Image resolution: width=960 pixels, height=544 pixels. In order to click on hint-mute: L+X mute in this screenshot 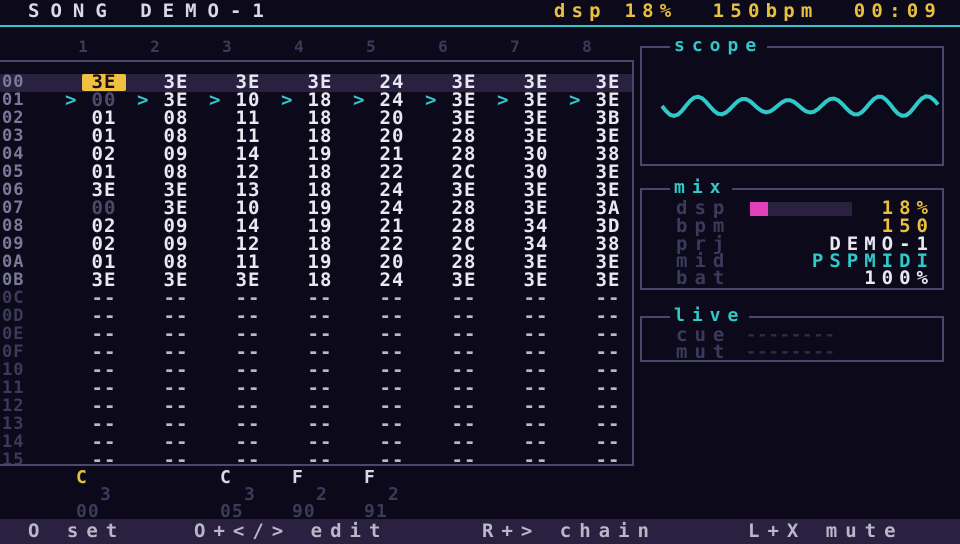, I will do `click(826, 531)`.